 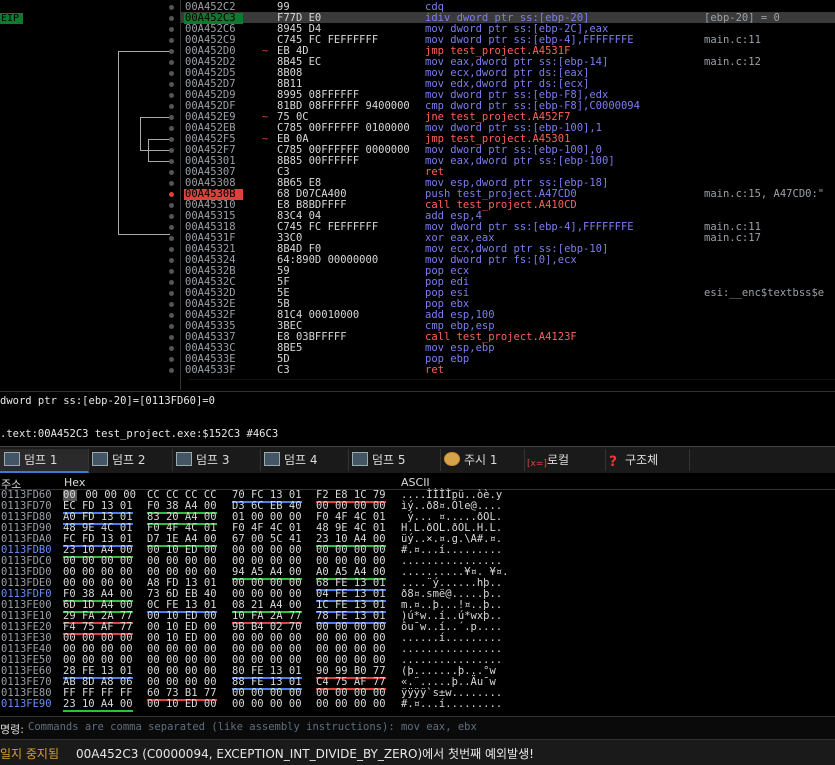 I want to click on disasm-row: 00A452F5 ~ EB 0A jmp test_project.A45301, so click(x=417, y=139).